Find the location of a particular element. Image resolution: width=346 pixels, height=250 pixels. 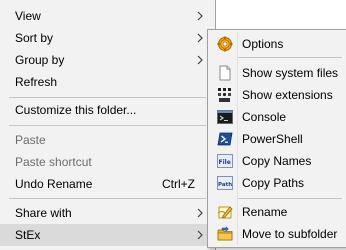

submenu-item-powershell: PowerShell is located at coordinates (277, 139).